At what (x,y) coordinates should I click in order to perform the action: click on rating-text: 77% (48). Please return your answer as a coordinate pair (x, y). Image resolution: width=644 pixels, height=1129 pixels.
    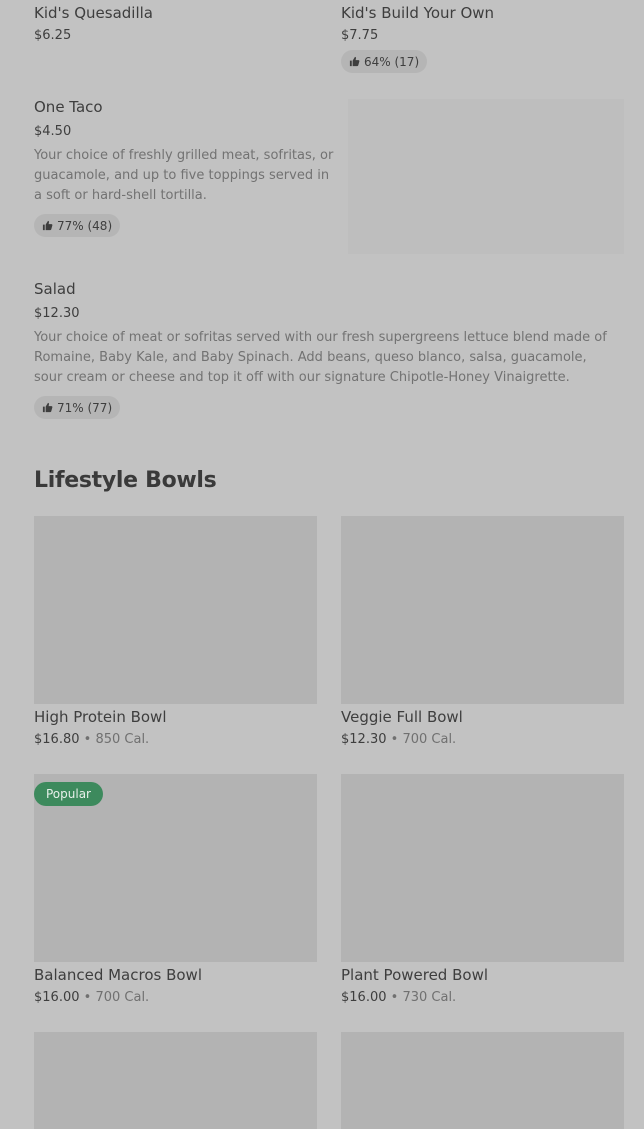
    Looking at the image, I should click on (85, 225).